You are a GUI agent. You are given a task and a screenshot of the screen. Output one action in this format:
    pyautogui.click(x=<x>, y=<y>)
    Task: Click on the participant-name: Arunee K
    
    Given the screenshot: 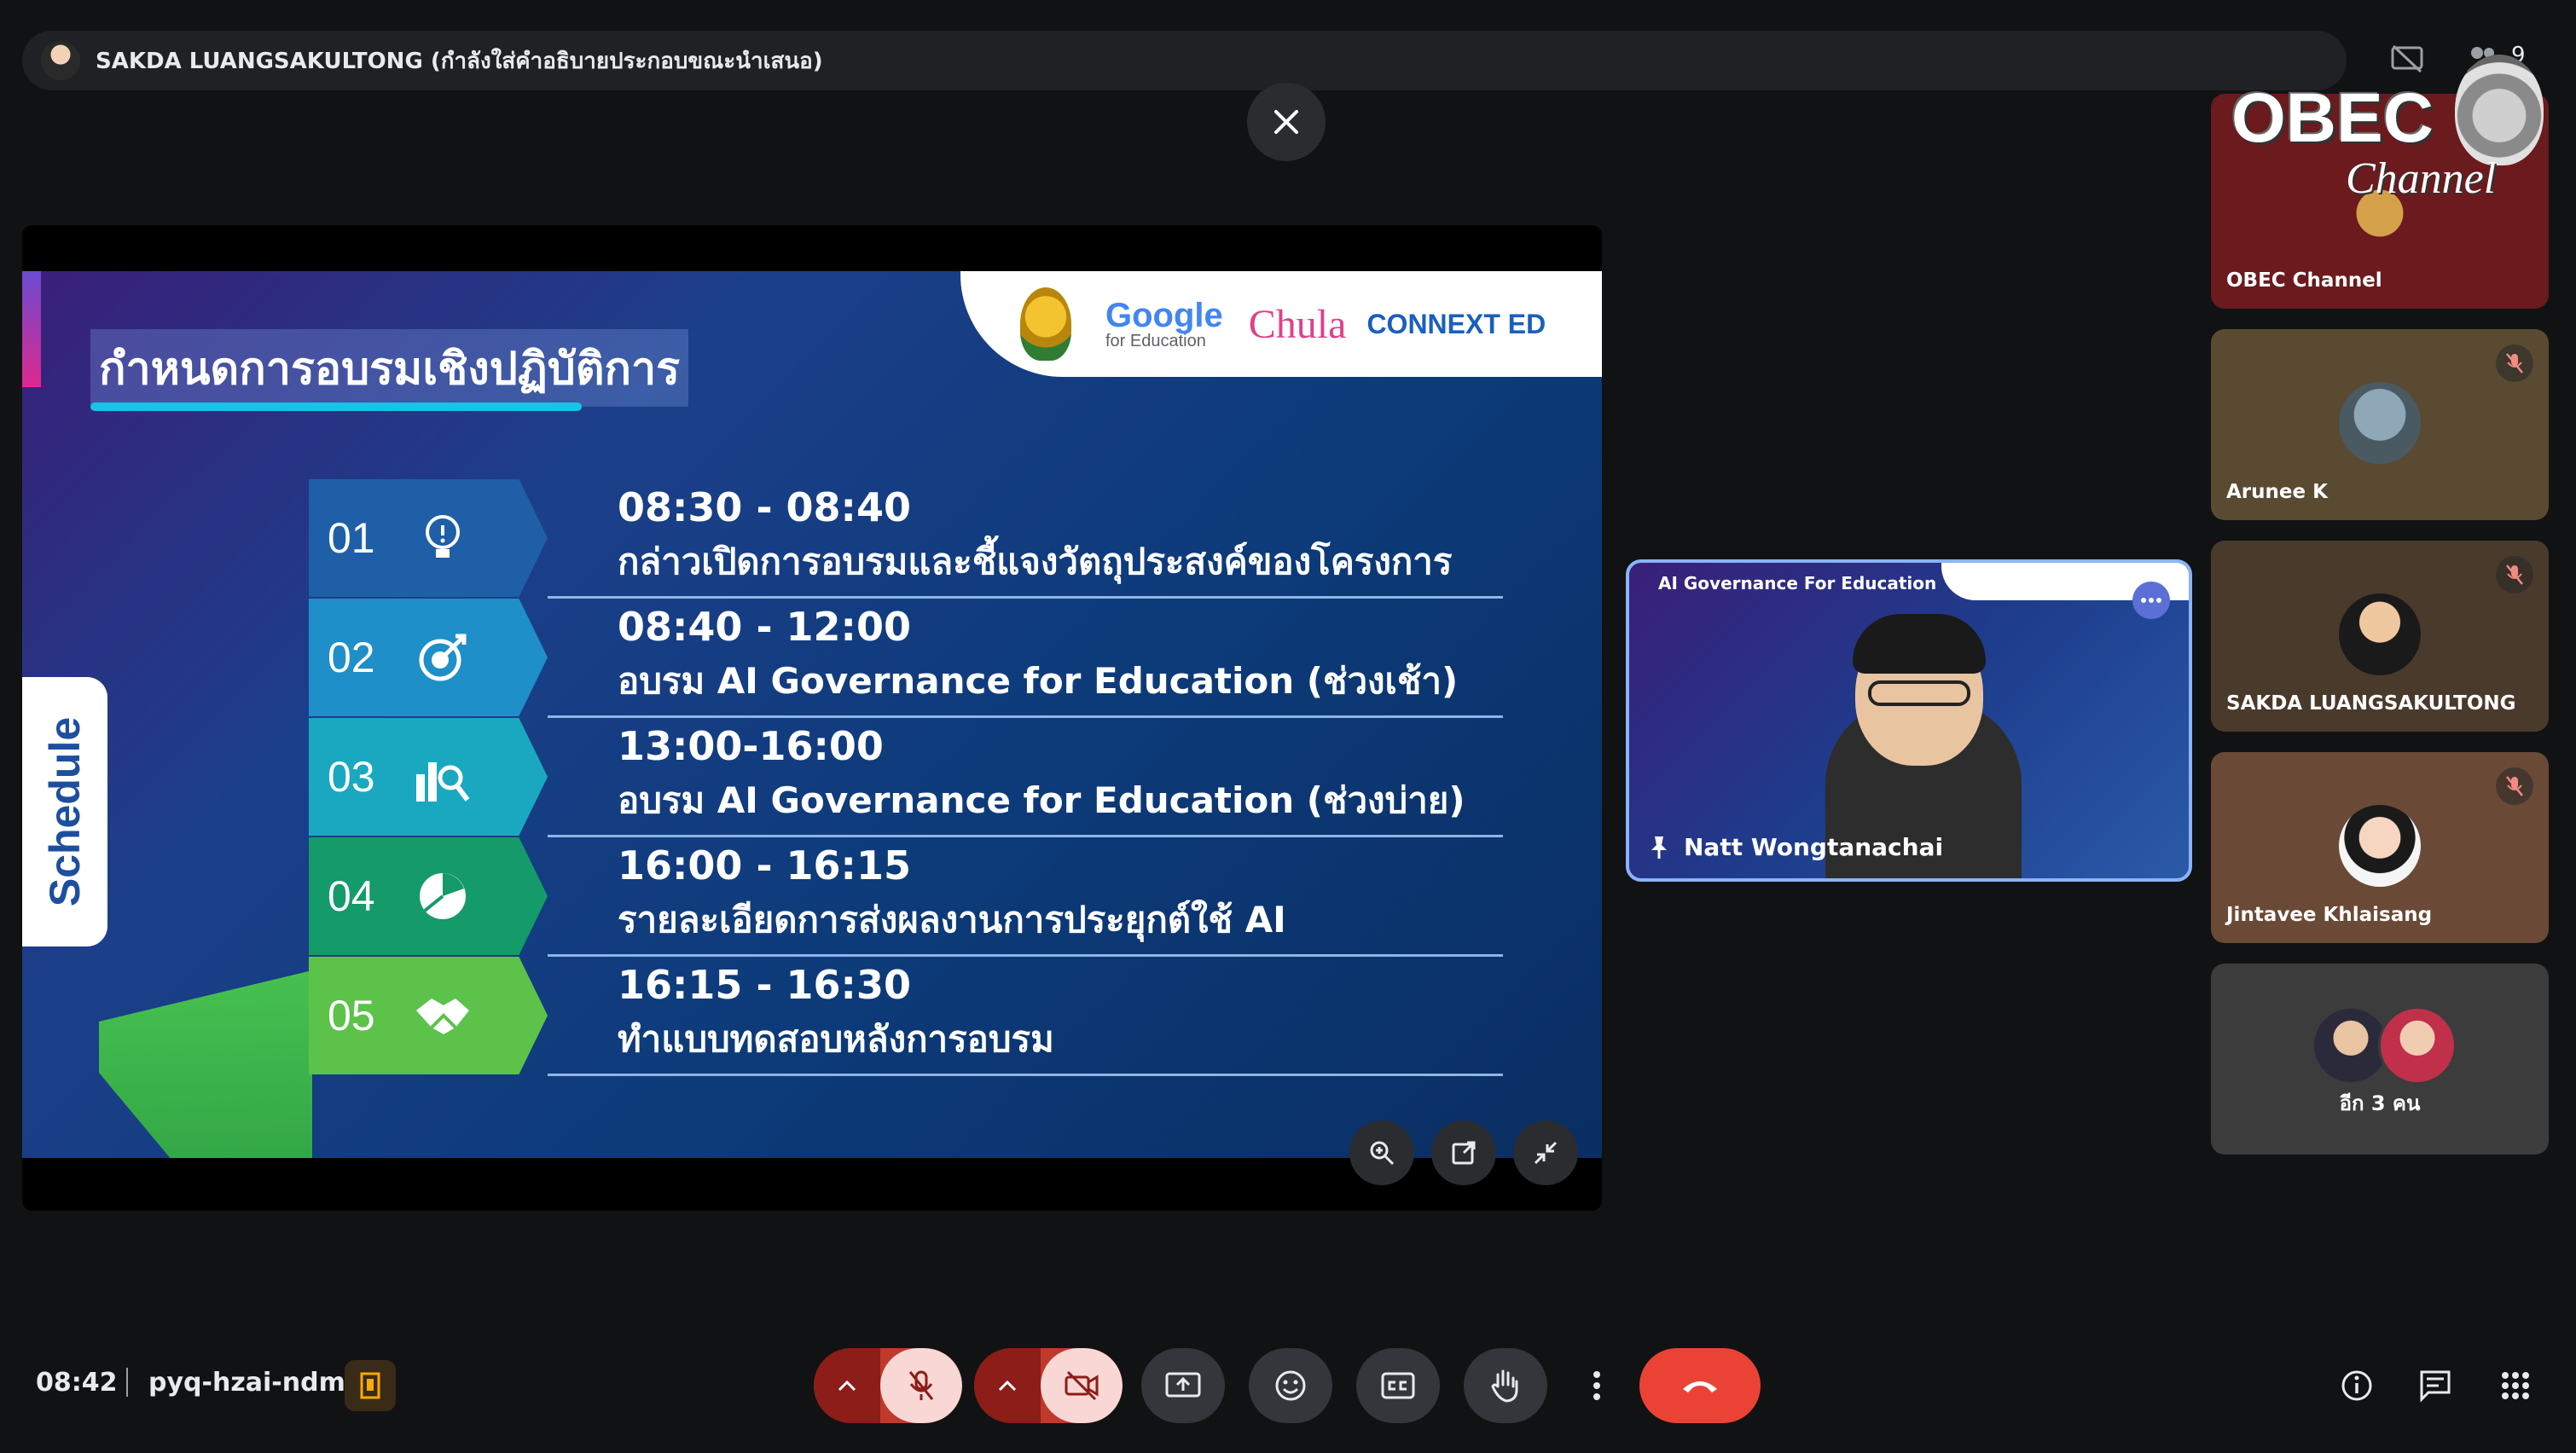 What is the action you would take?
    pyautogui.click(x=2277, y=492)
    